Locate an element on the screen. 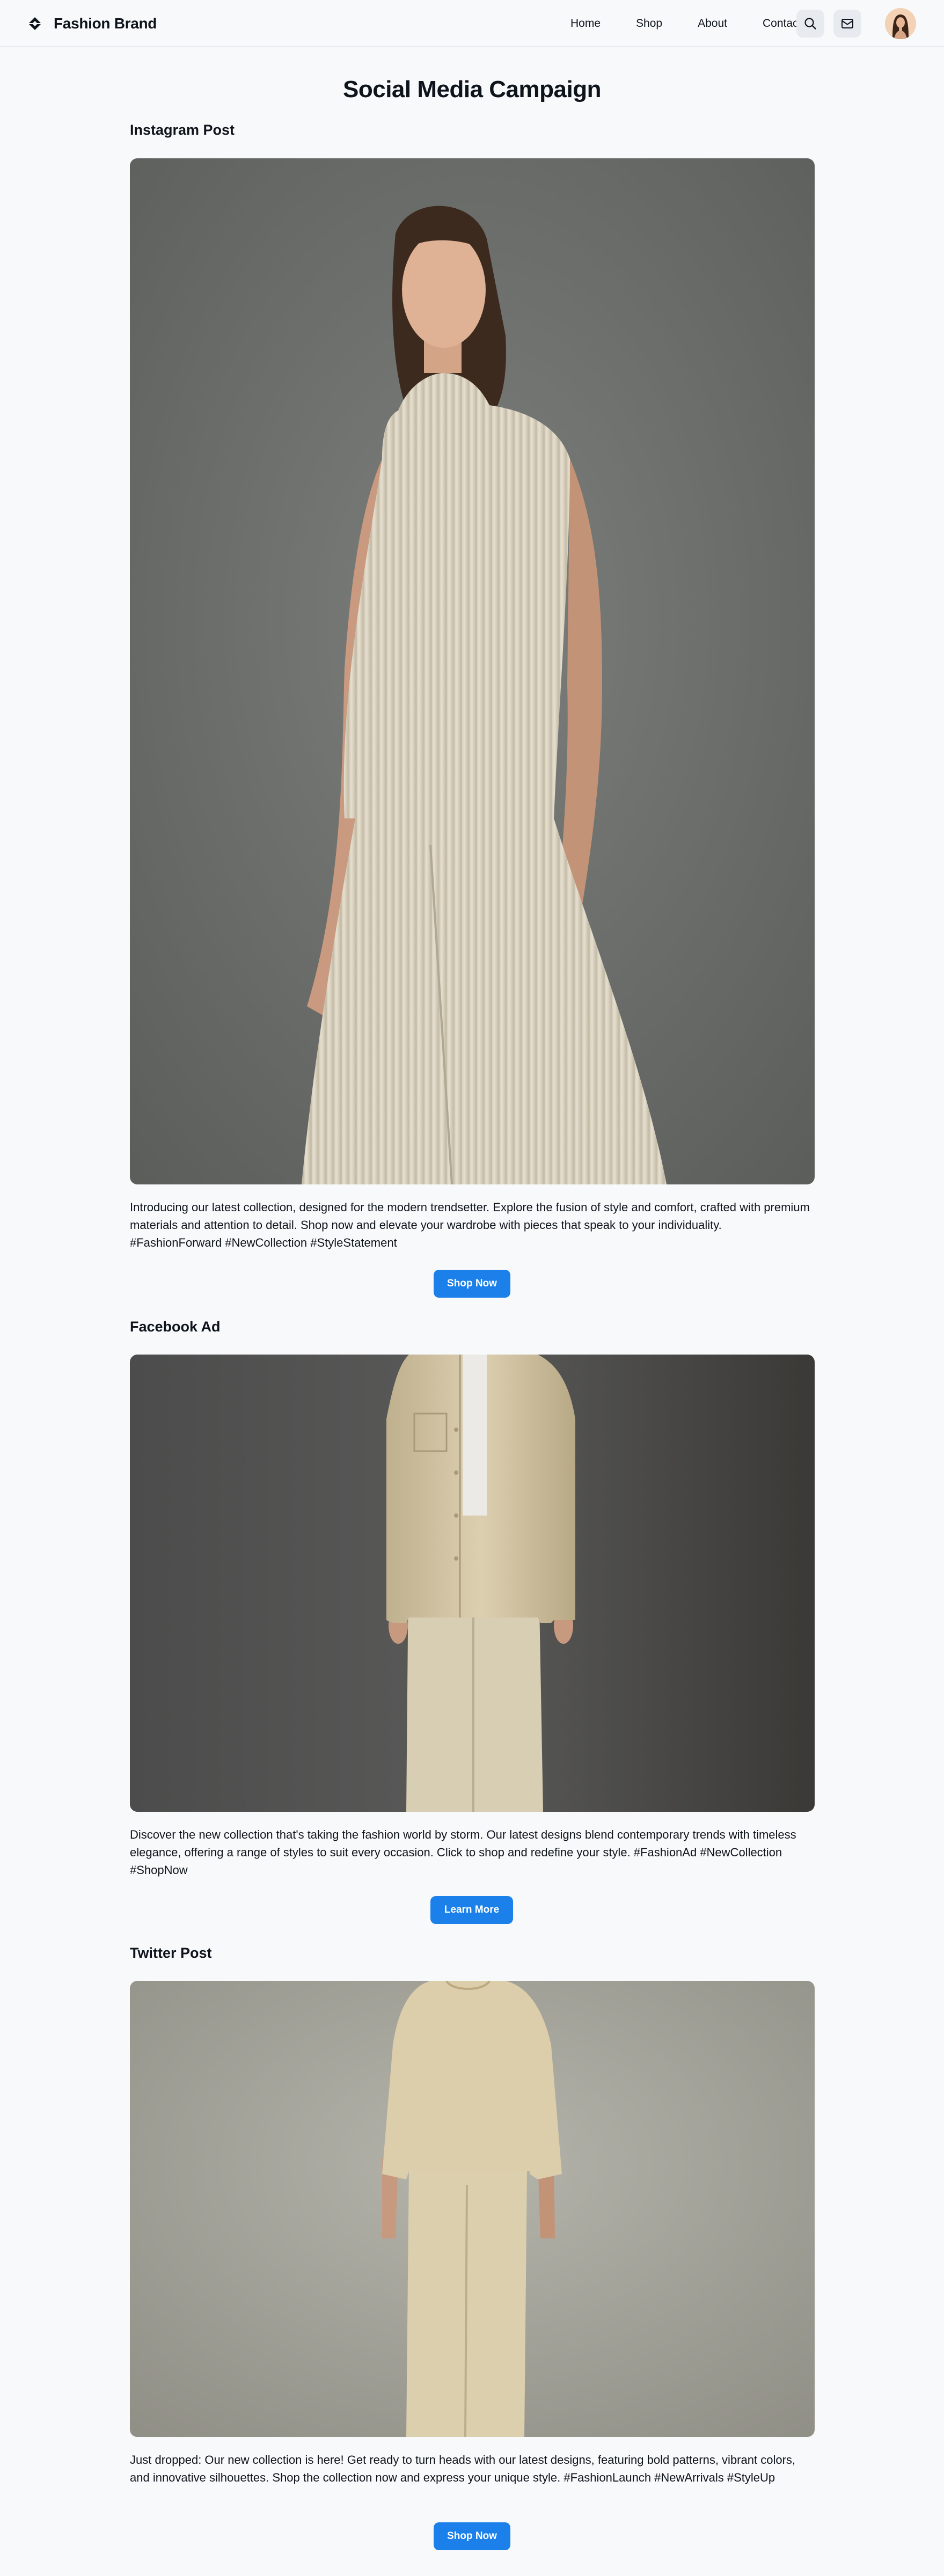 The image size is (944, 2576). messages-button is located at coordinates (847, 24).